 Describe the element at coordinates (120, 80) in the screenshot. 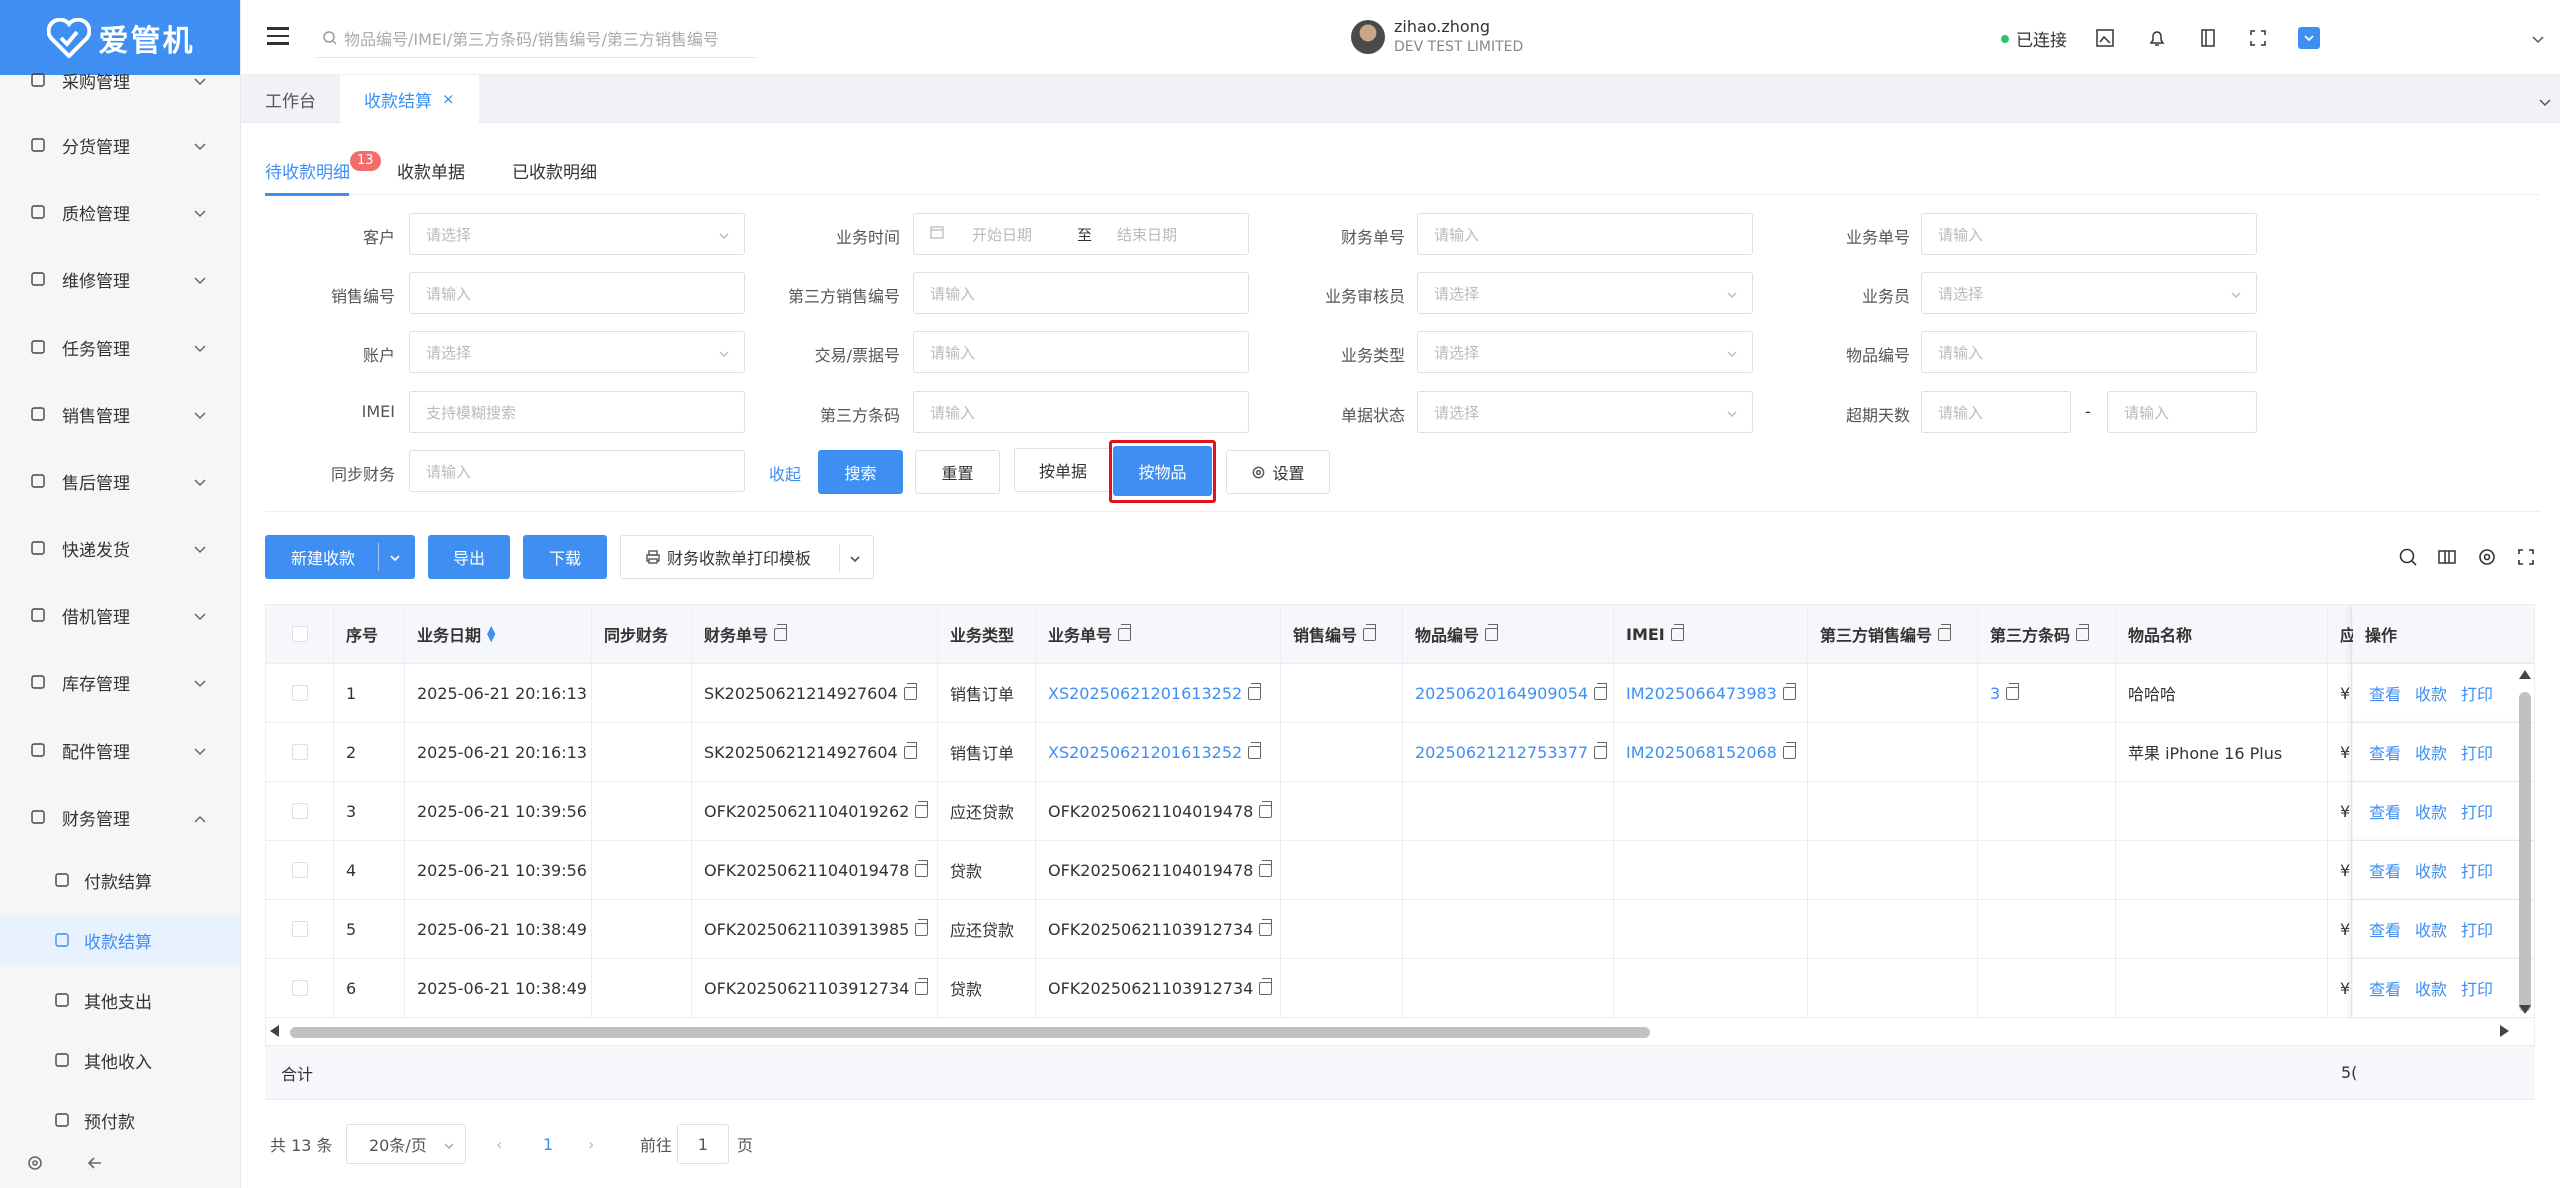

I see `sidebar-item-0: 采购管理` at that location.